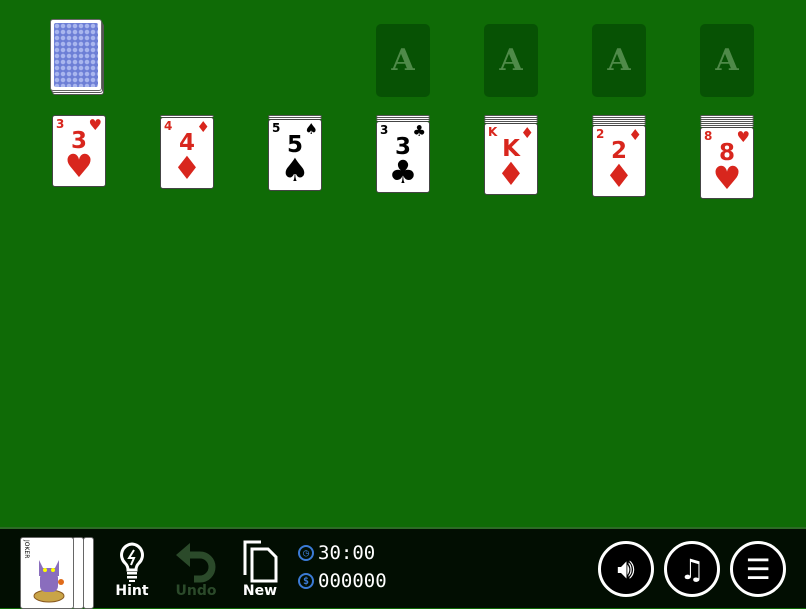 This screenshot has height=609, width=806. What do you see at coordinates (132, 591) in the screenshot?
I see `hint-label: Hint` at bounding box center [132, 591].